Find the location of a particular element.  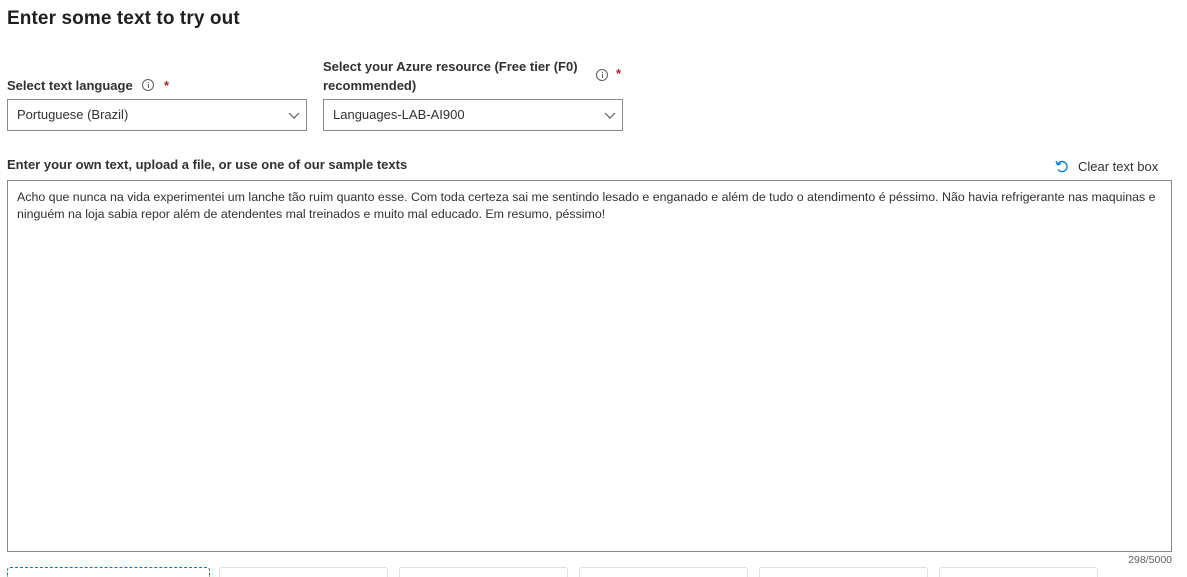

resource-label-line2: recommended) is located at coordinates (370, 85).